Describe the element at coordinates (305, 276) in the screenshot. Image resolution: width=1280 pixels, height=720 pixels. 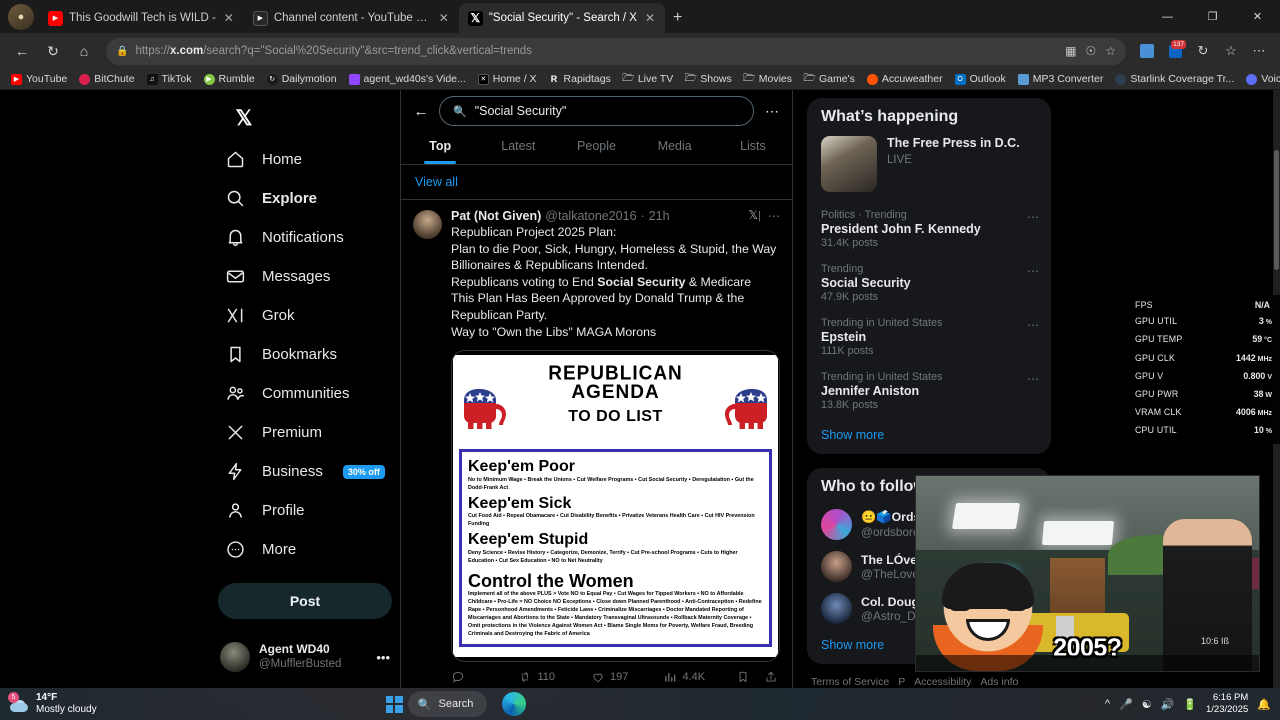
I see `sidebar-item-messages: Messages` at that location.